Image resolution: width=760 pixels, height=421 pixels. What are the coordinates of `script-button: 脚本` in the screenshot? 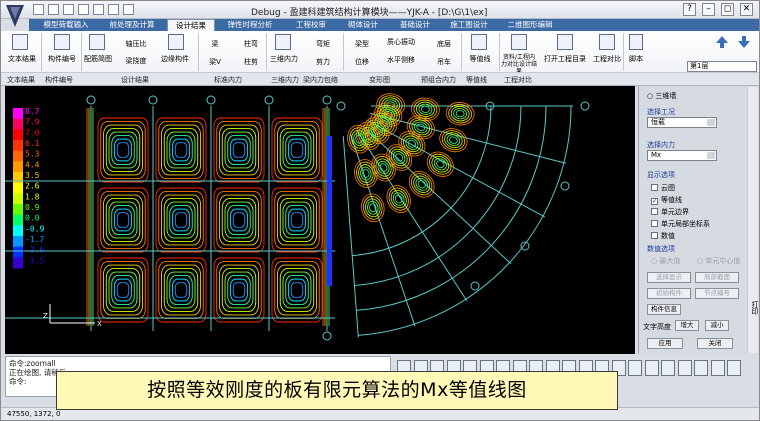 It's located at (636, 59).